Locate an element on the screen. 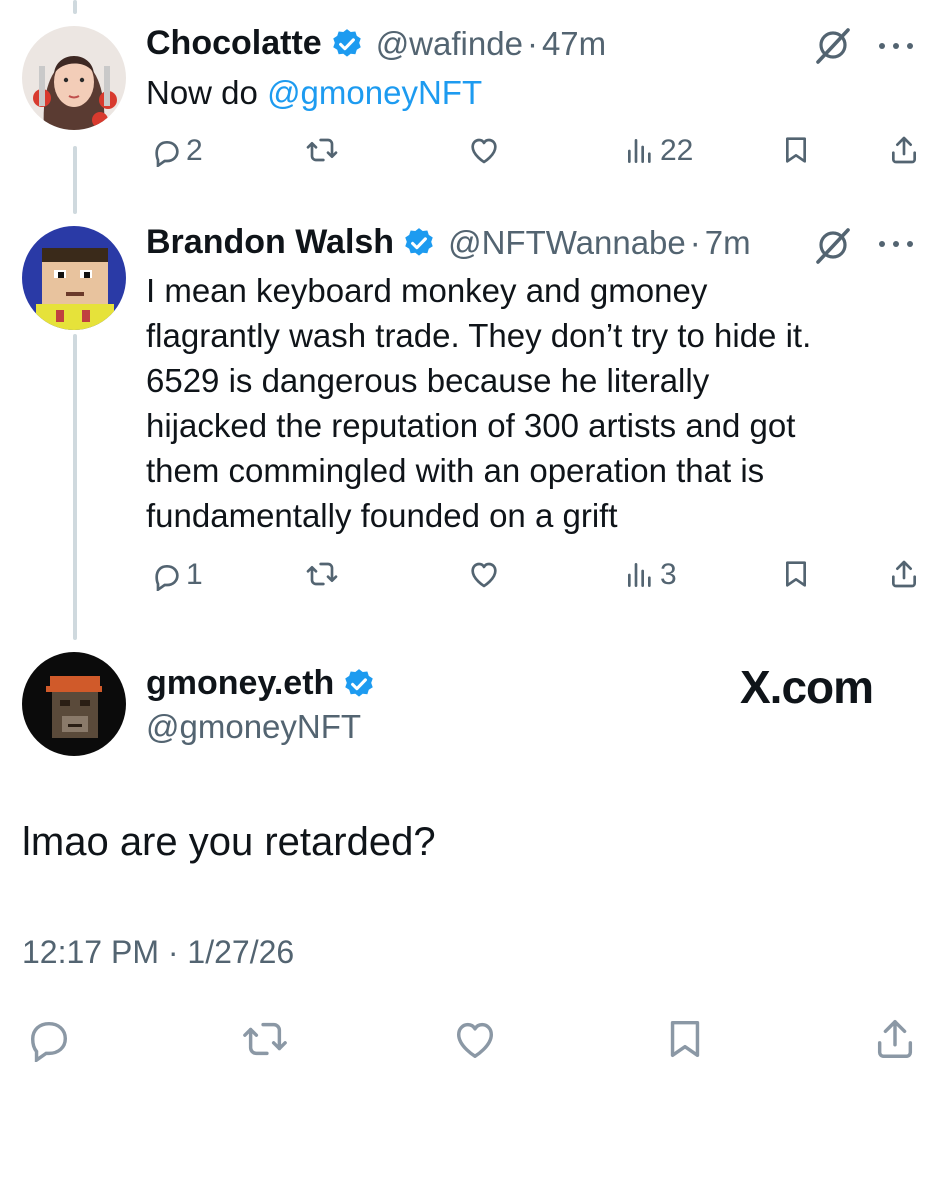 The image size is (942, 1200). display-name: Brandon Walsh is located at coordinates (270, 242).